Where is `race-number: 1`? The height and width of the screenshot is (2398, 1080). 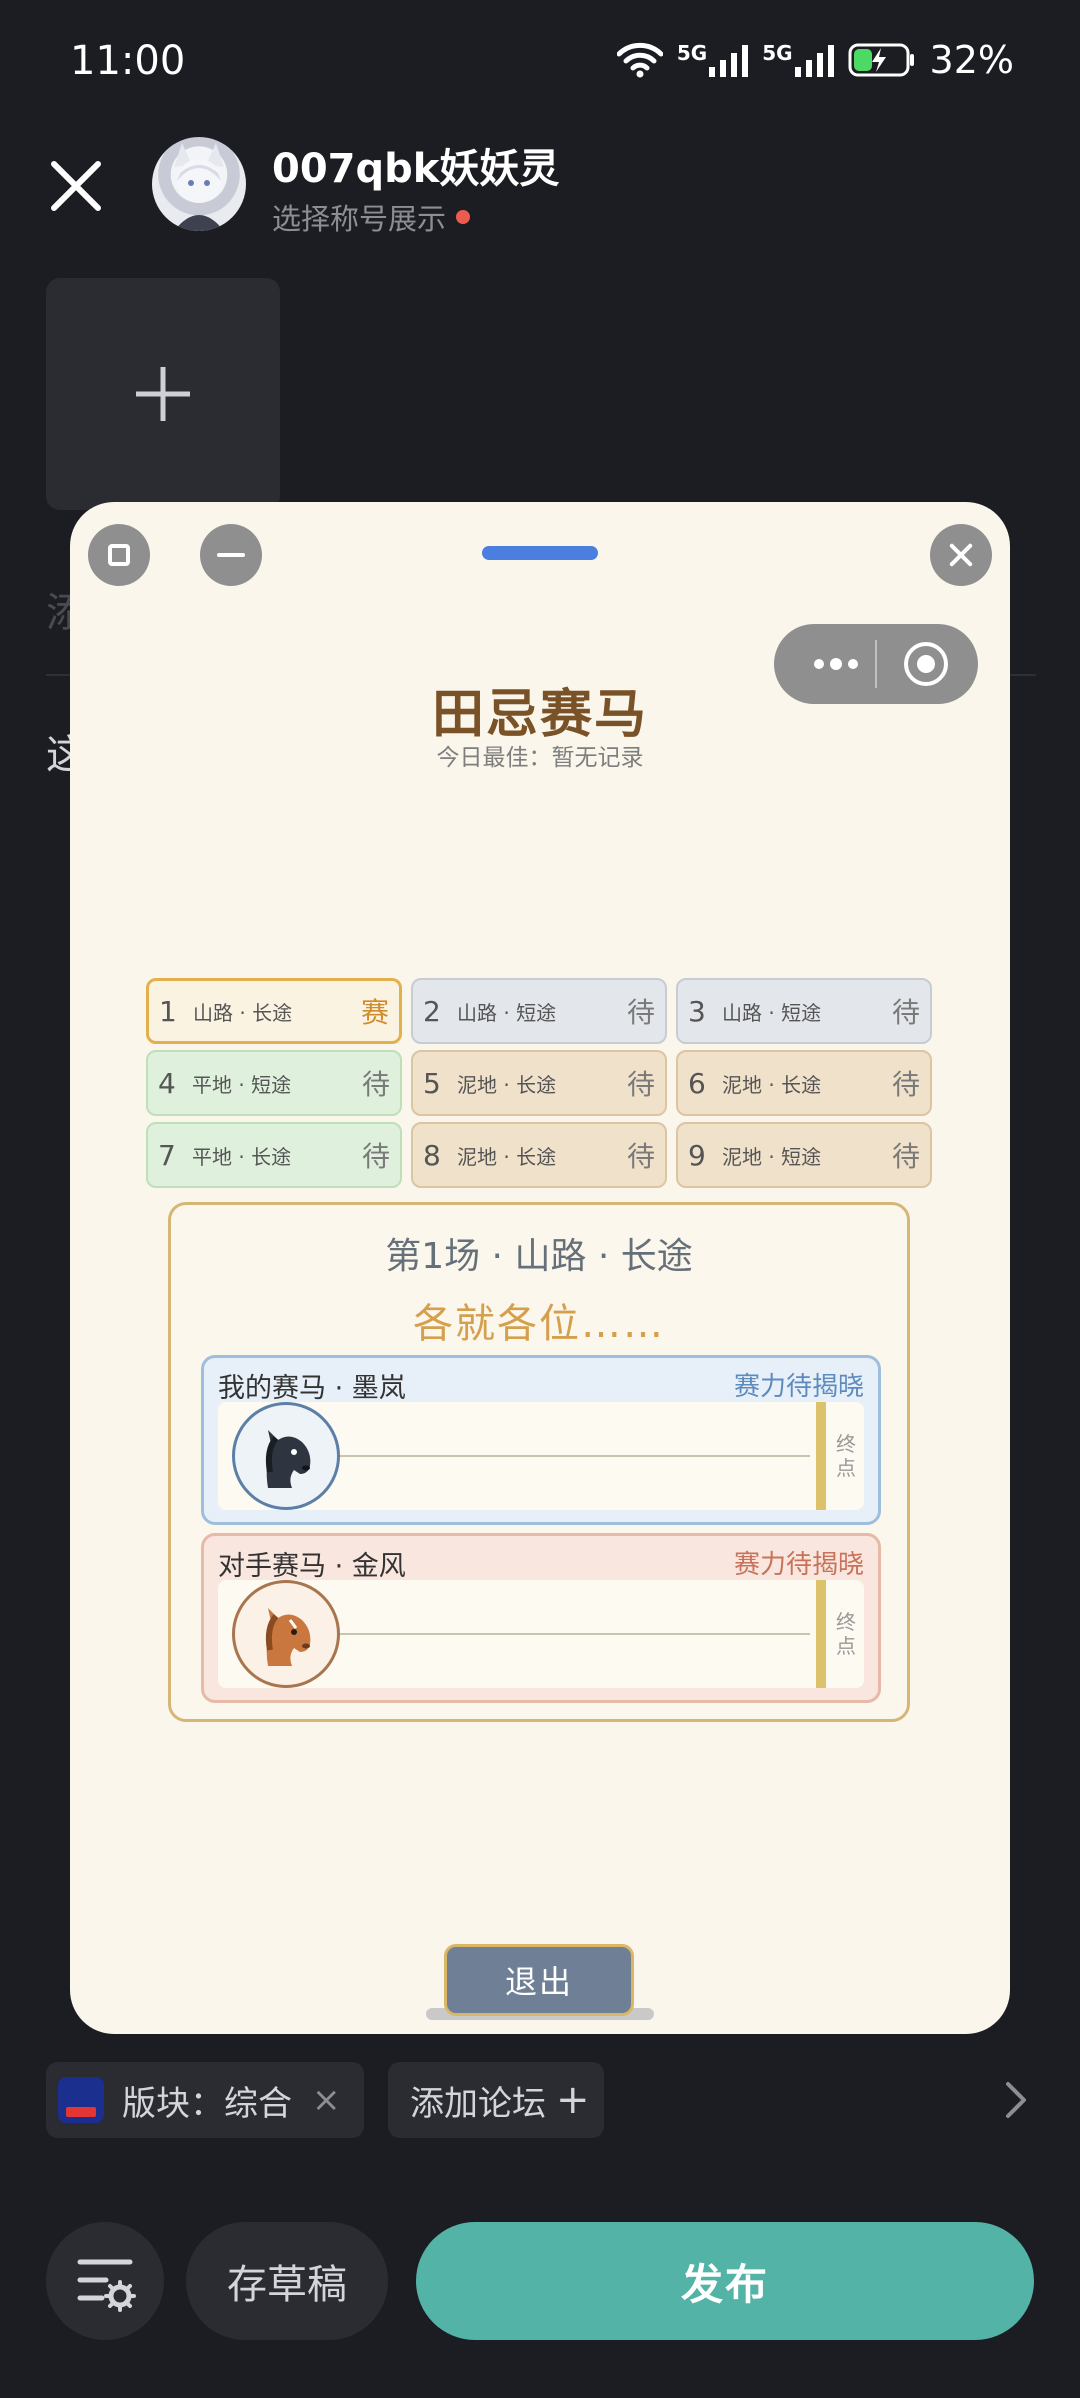 race-number: 1 is located at coordinates (168, 1011).